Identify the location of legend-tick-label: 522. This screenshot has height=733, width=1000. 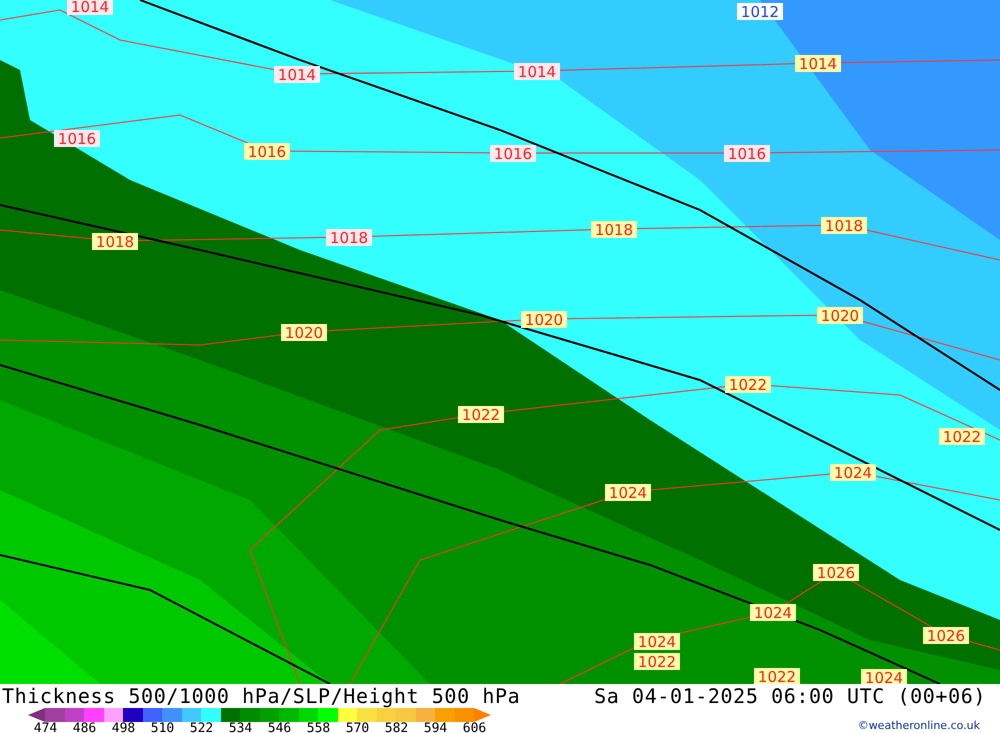
(201, 727).